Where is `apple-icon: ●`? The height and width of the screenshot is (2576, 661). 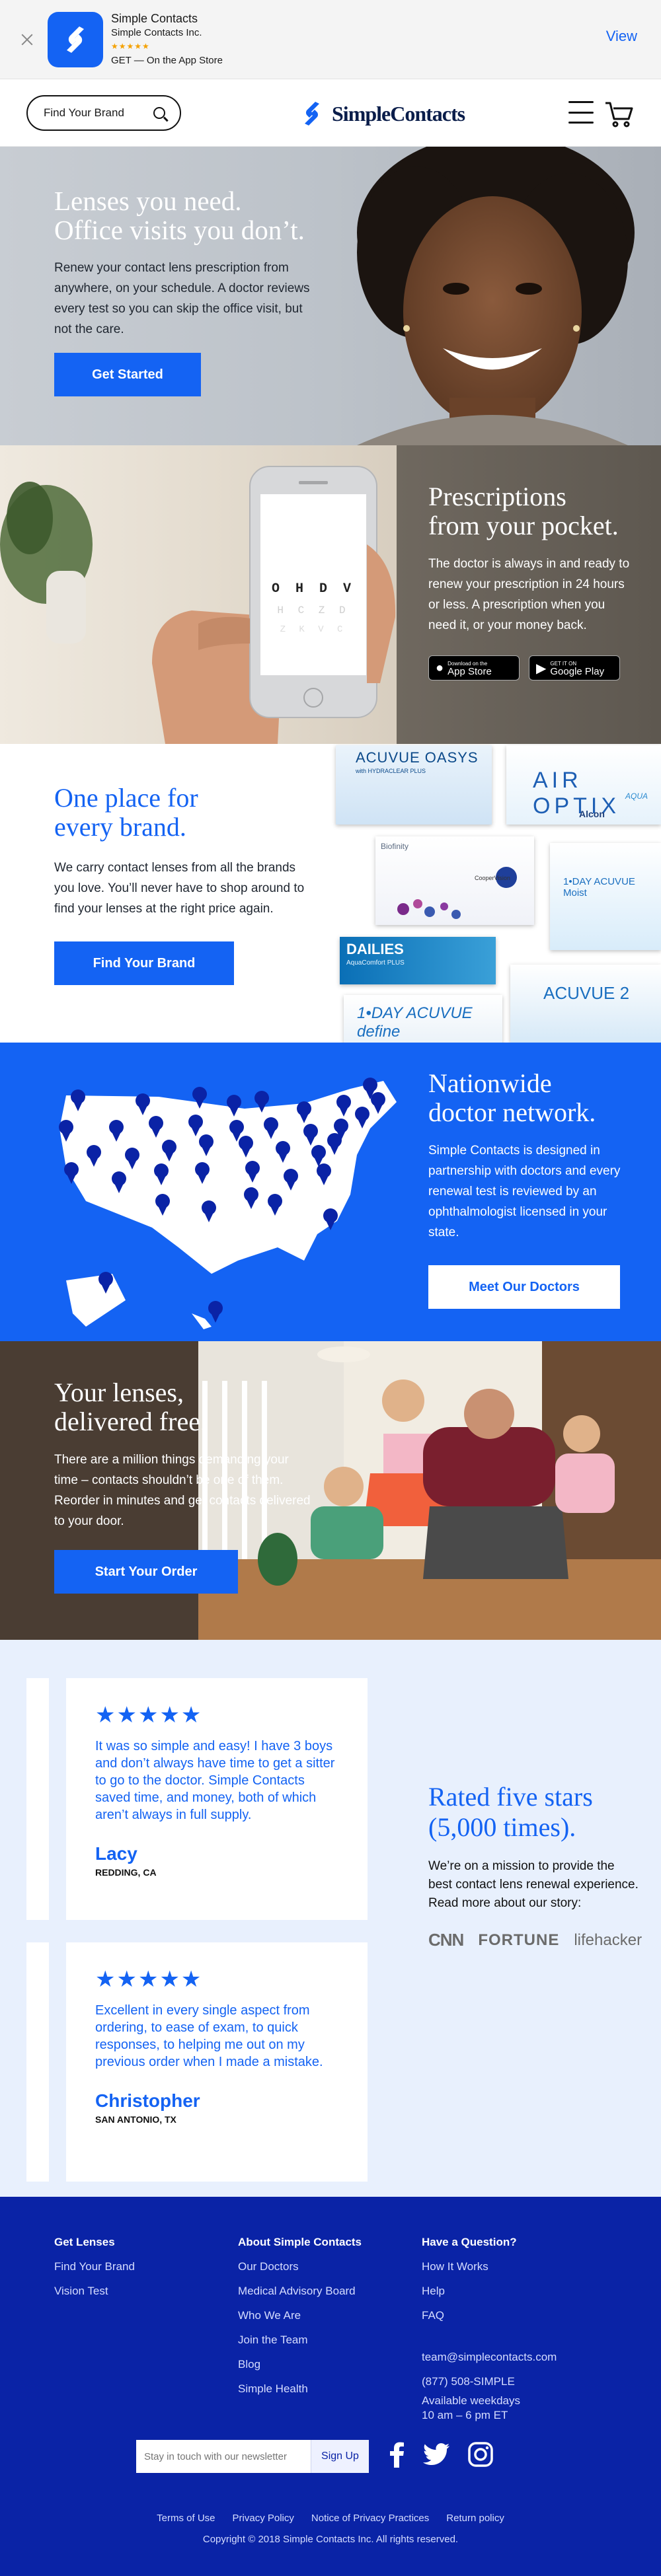
apple-icon: ● is located at coordinates (440, 667).